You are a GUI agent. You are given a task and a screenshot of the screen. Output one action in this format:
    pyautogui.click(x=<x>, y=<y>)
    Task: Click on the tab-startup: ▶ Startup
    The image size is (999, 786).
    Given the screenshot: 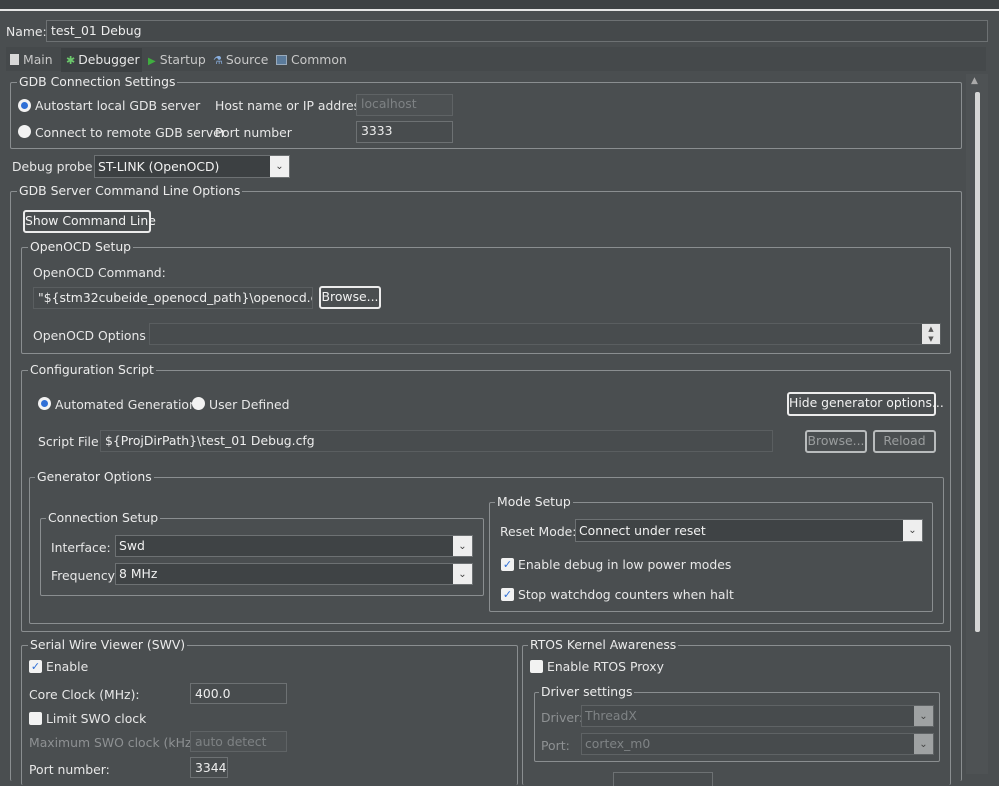 What is the action you would take?
    pyautogui.click(x=177, y=59)
    